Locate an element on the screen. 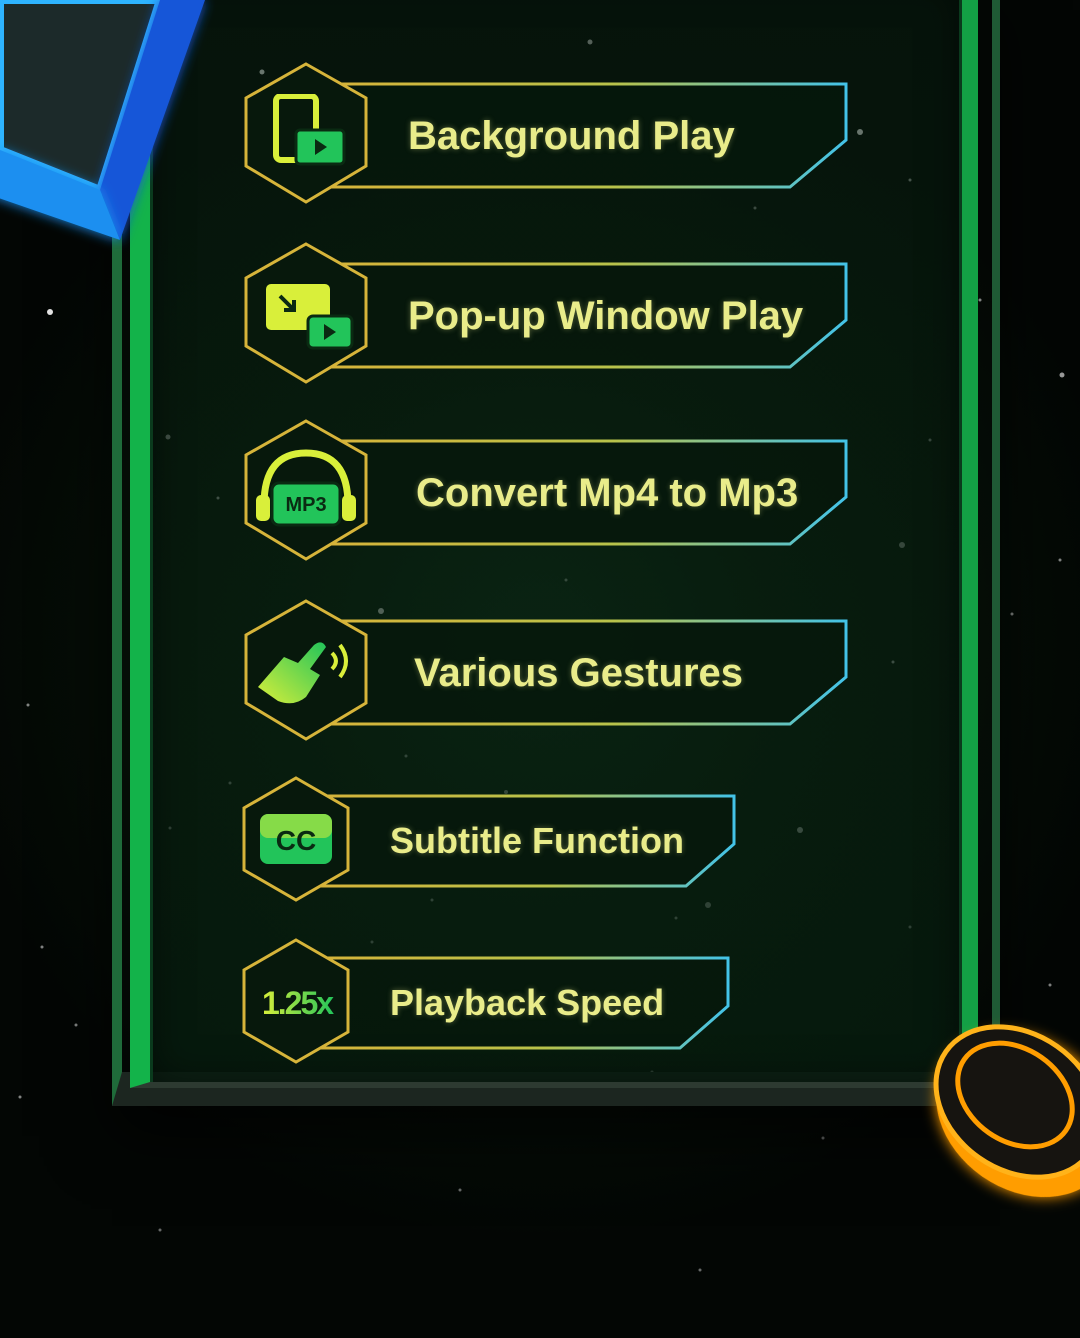  feature-subtitle-function: CC Subtitle Function is located at coordinates (490, 840).